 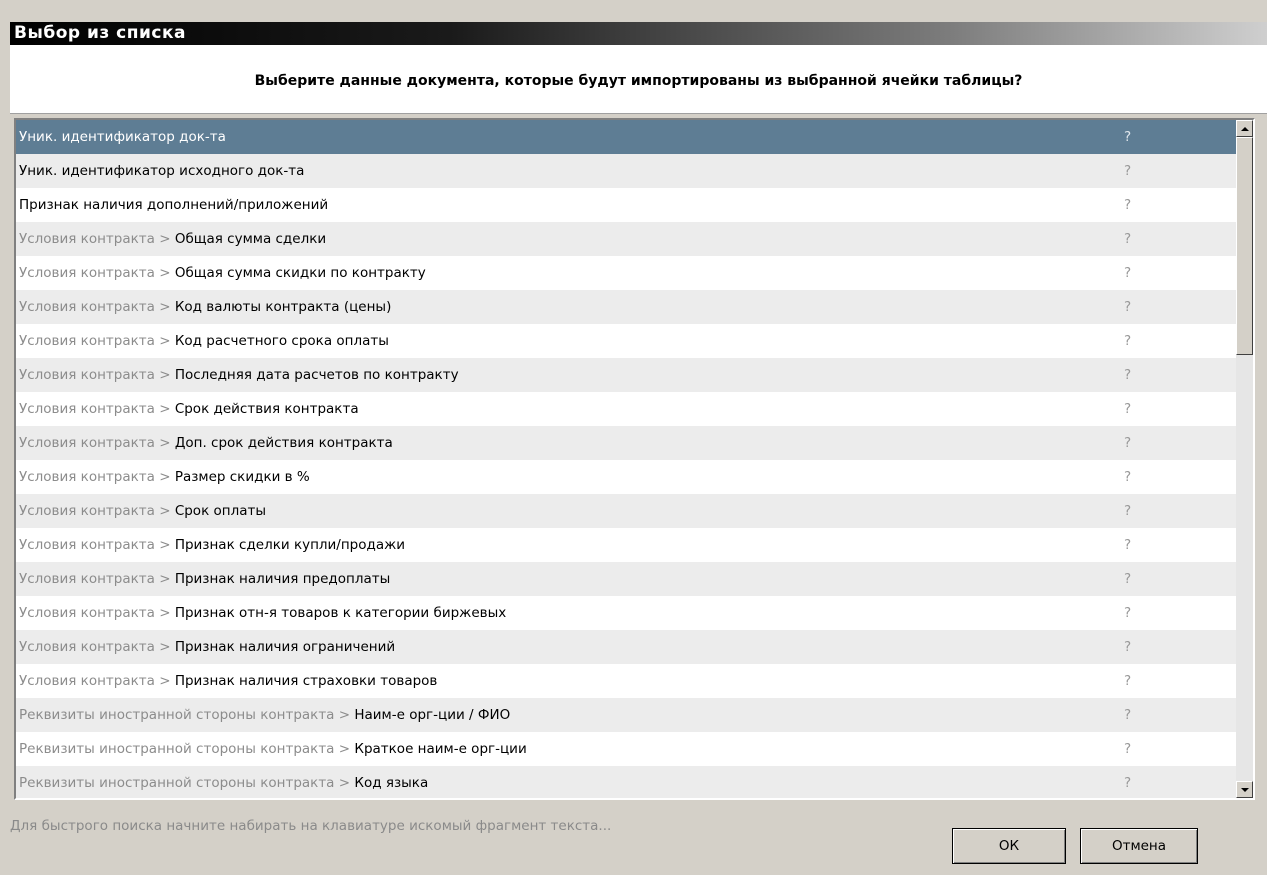 I want to click on list-item-label: Краткое наим-е орг-ции, so click(x=440, y=749).